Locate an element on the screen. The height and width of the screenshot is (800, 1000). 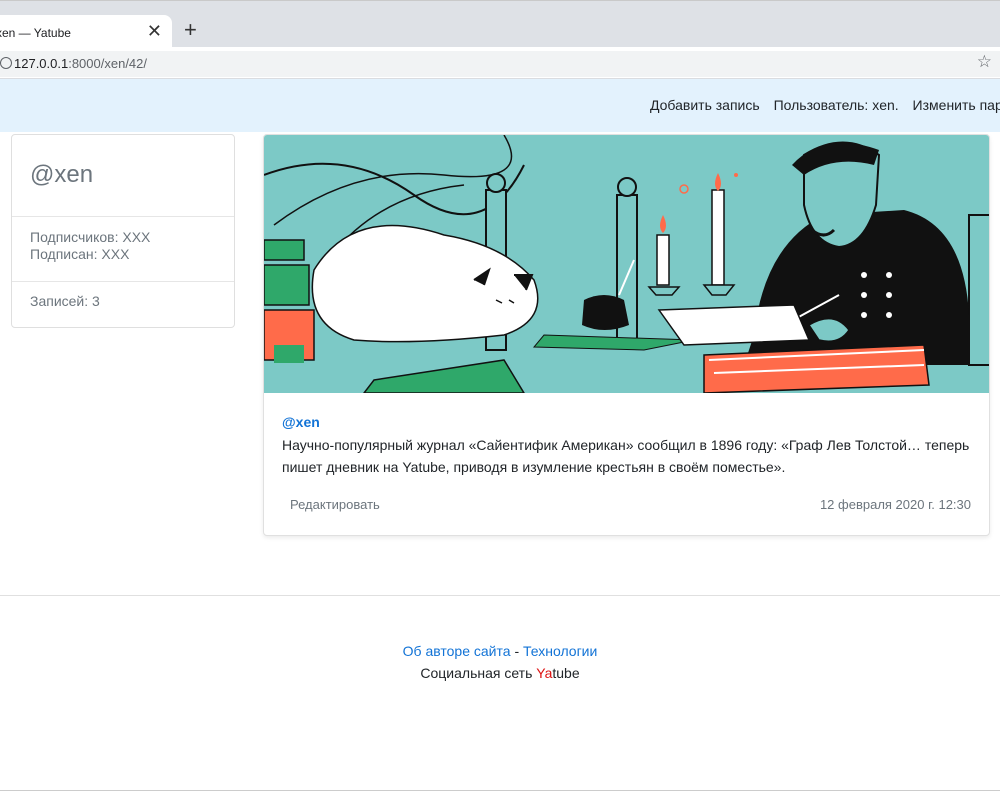
brand-rest-part: tube is located at coordinates (566, 673).